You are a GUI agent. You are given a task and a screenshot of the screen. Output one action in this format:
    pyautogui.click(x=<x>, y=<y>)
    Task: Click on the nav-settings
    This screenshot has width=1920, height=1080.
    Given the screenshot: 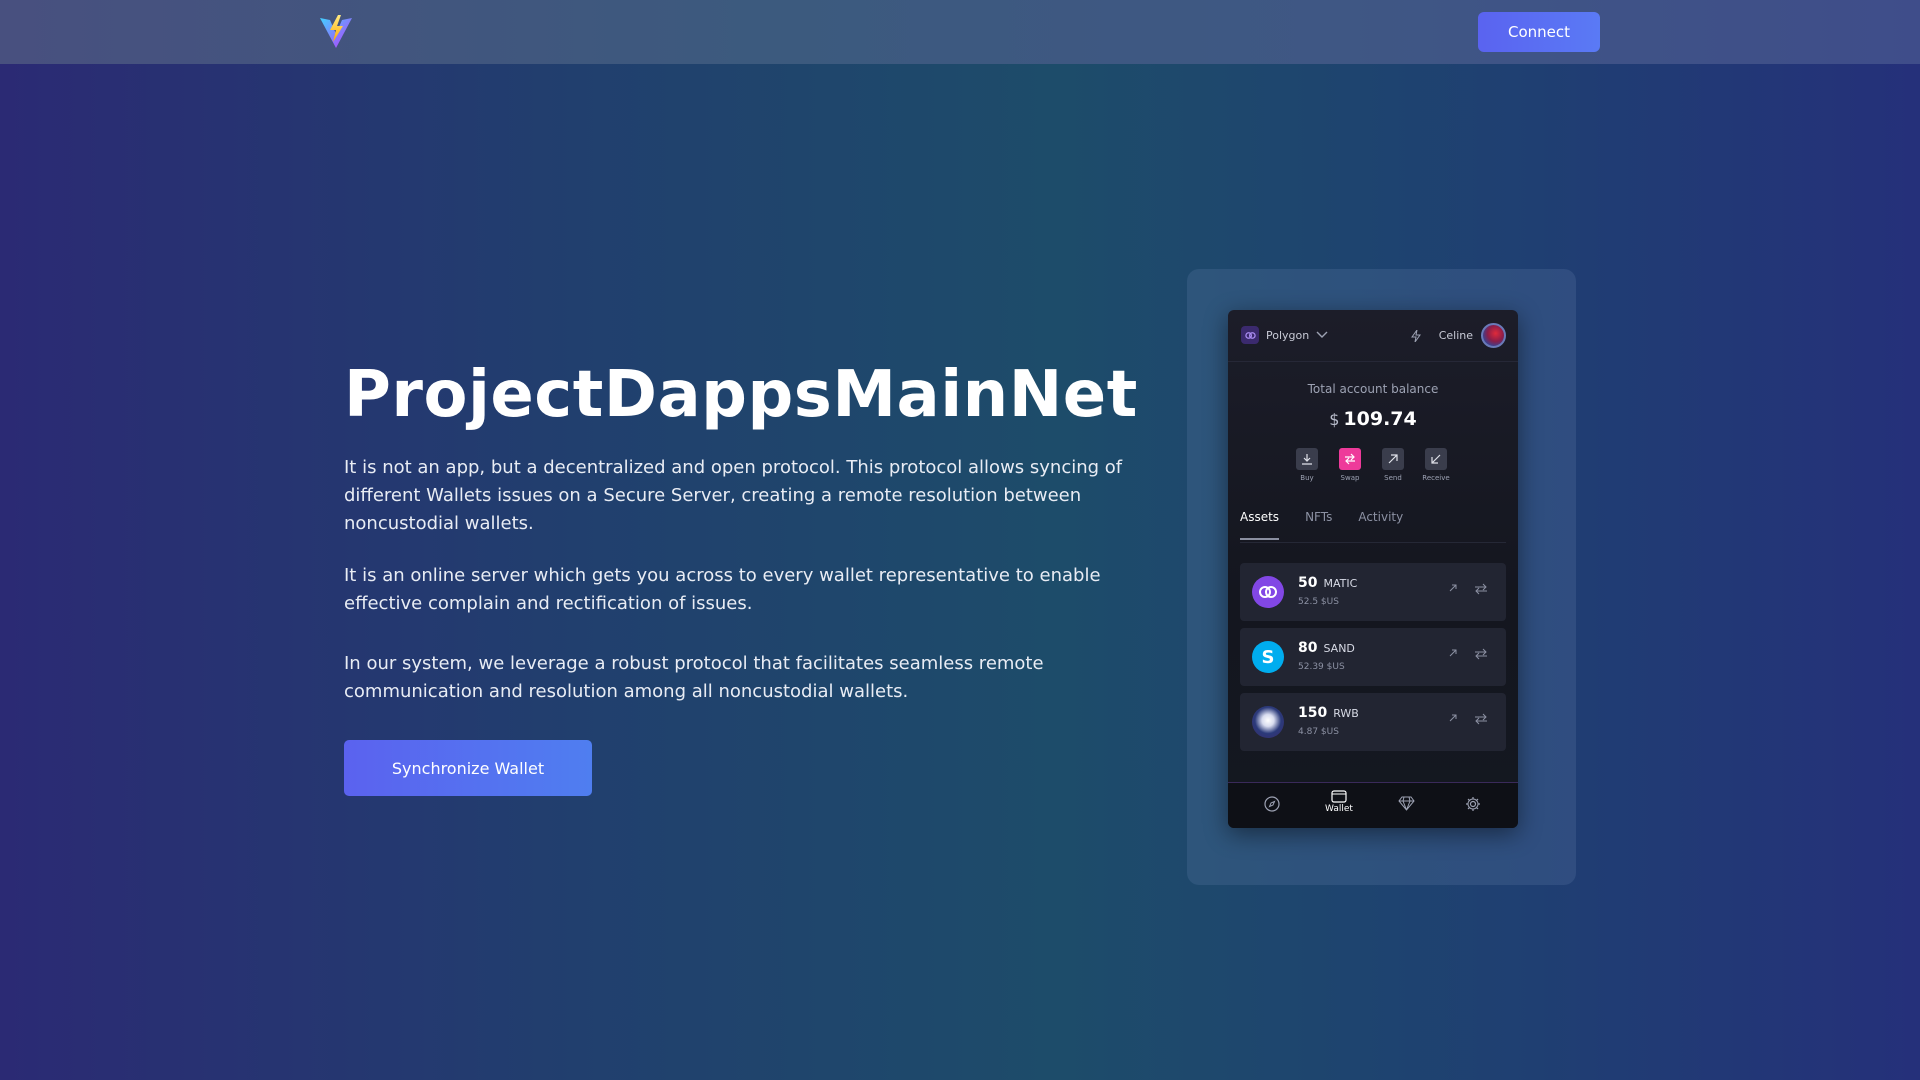 What is the action you would take?
    pyautogui.click(x=1473, y=804)
    